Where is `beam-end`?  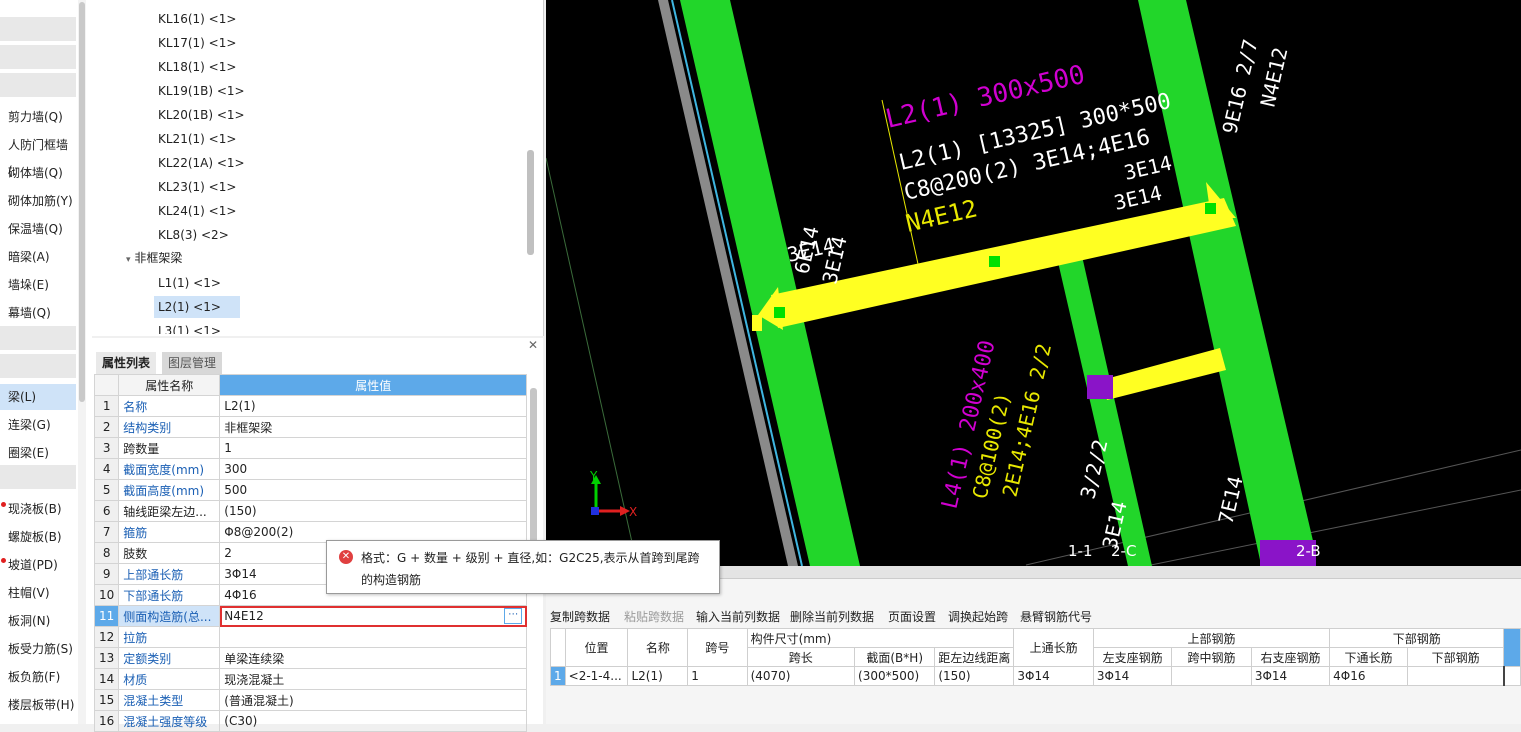 beam-end is located at coordinates (757, 323).